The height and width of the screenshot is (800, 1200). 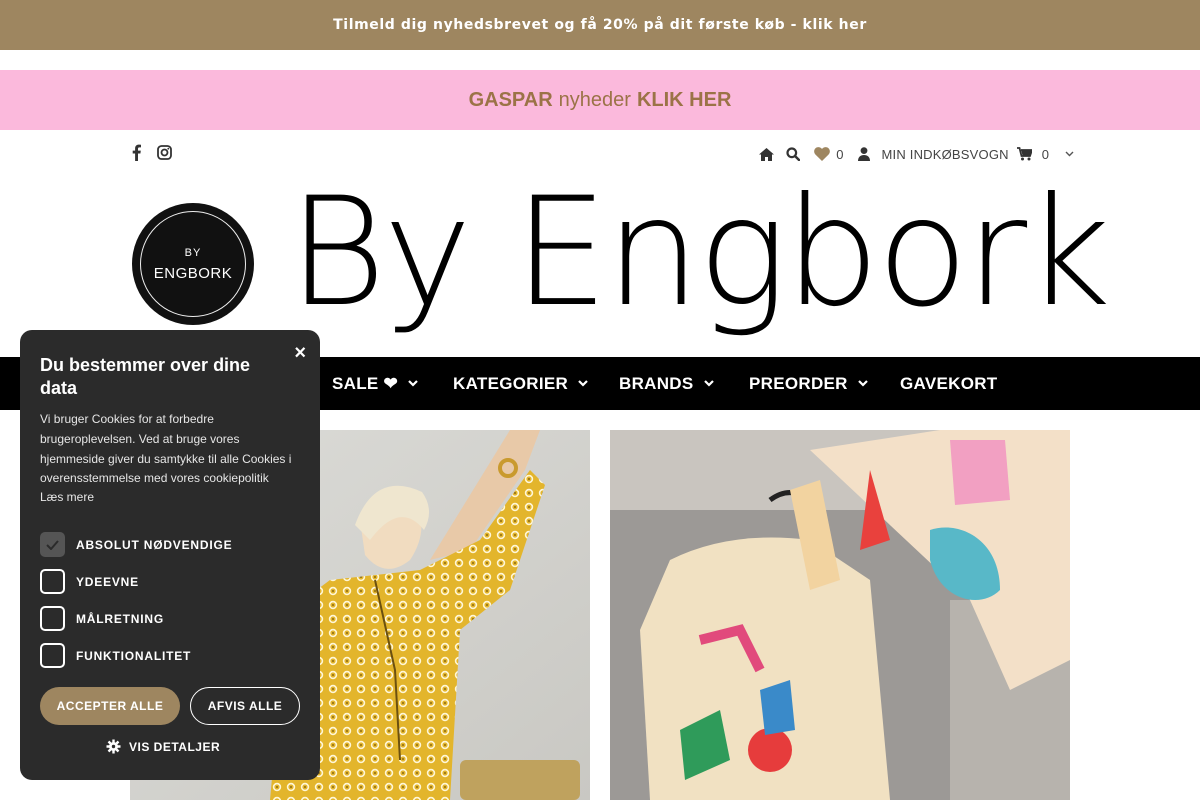 What do you see at coordinates (300, 353) in the screenshot?
I see `close-icon: ×` at bounding box center [300, 353].